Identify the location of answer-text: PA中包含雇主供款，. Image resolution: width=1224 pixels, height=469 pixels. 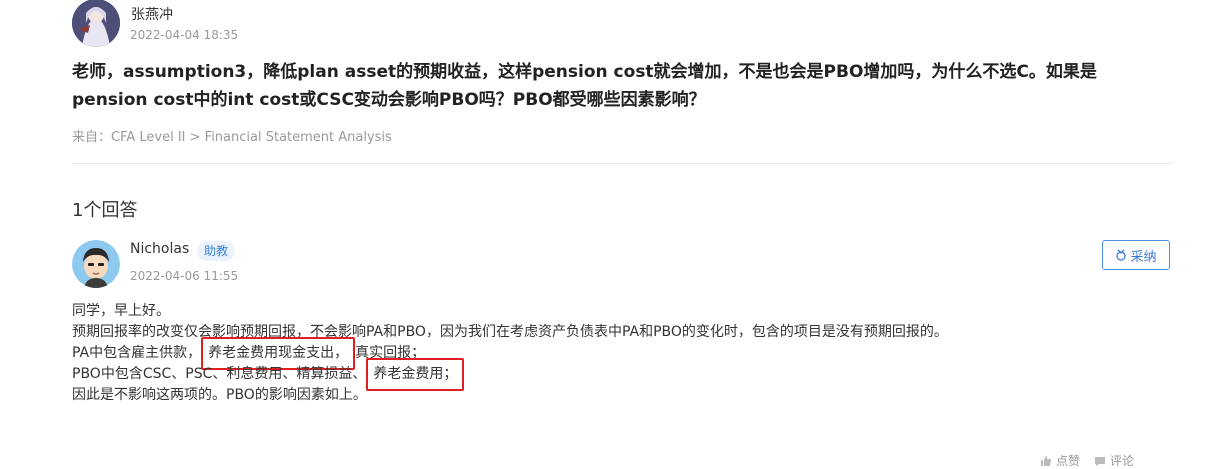
(137, 353).